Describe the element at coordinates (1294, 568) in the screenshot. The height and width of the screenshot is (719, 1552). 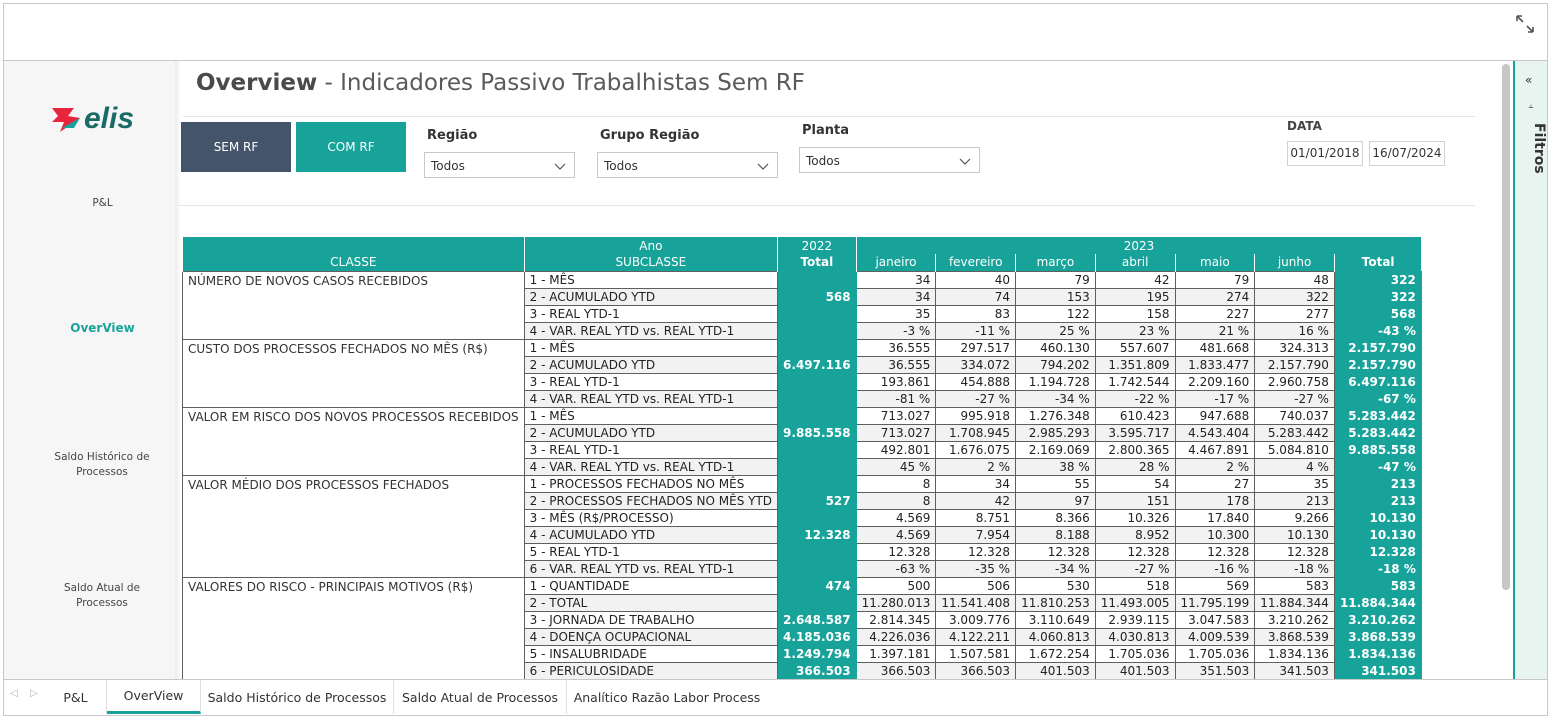
I see `month-value-cell: -18 %` at that location.